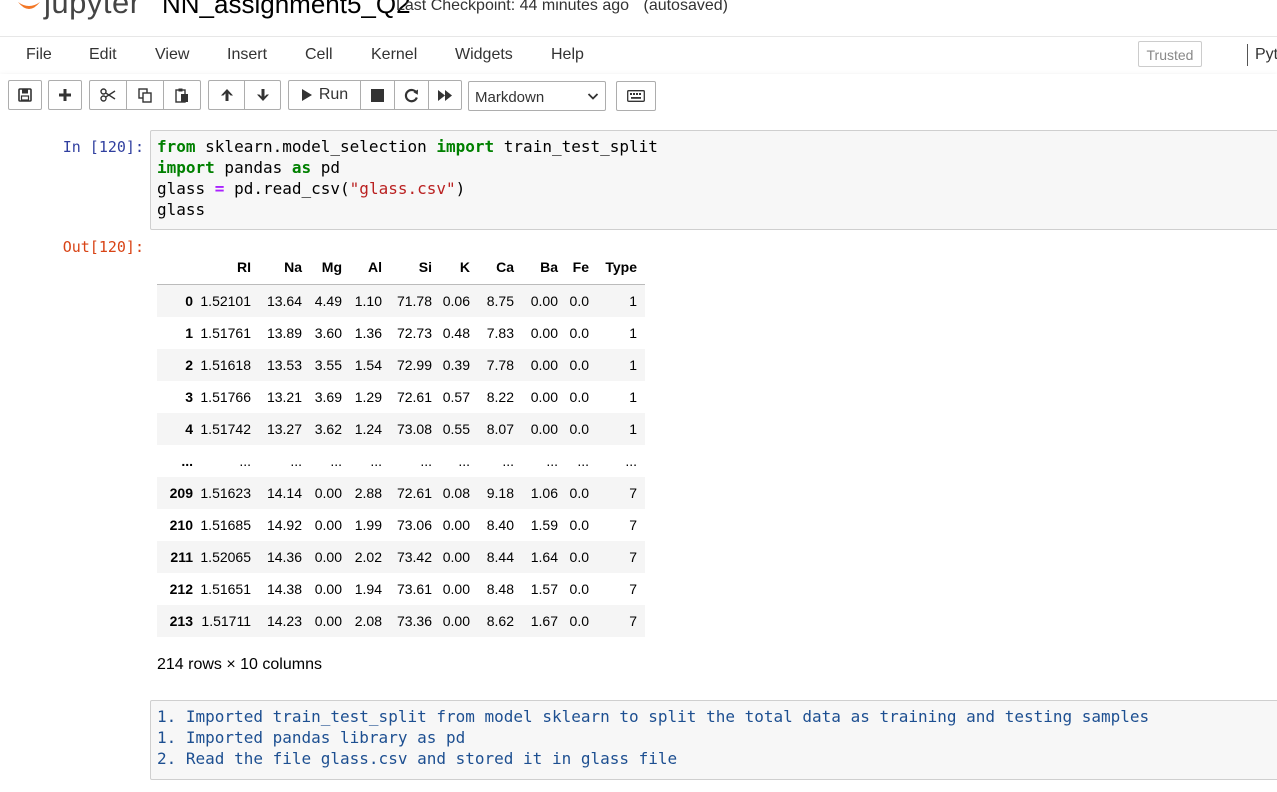  Describe the element at coordinates (394, 55) in the screenshot. I see `menu-kernel: Kernel` at that location.